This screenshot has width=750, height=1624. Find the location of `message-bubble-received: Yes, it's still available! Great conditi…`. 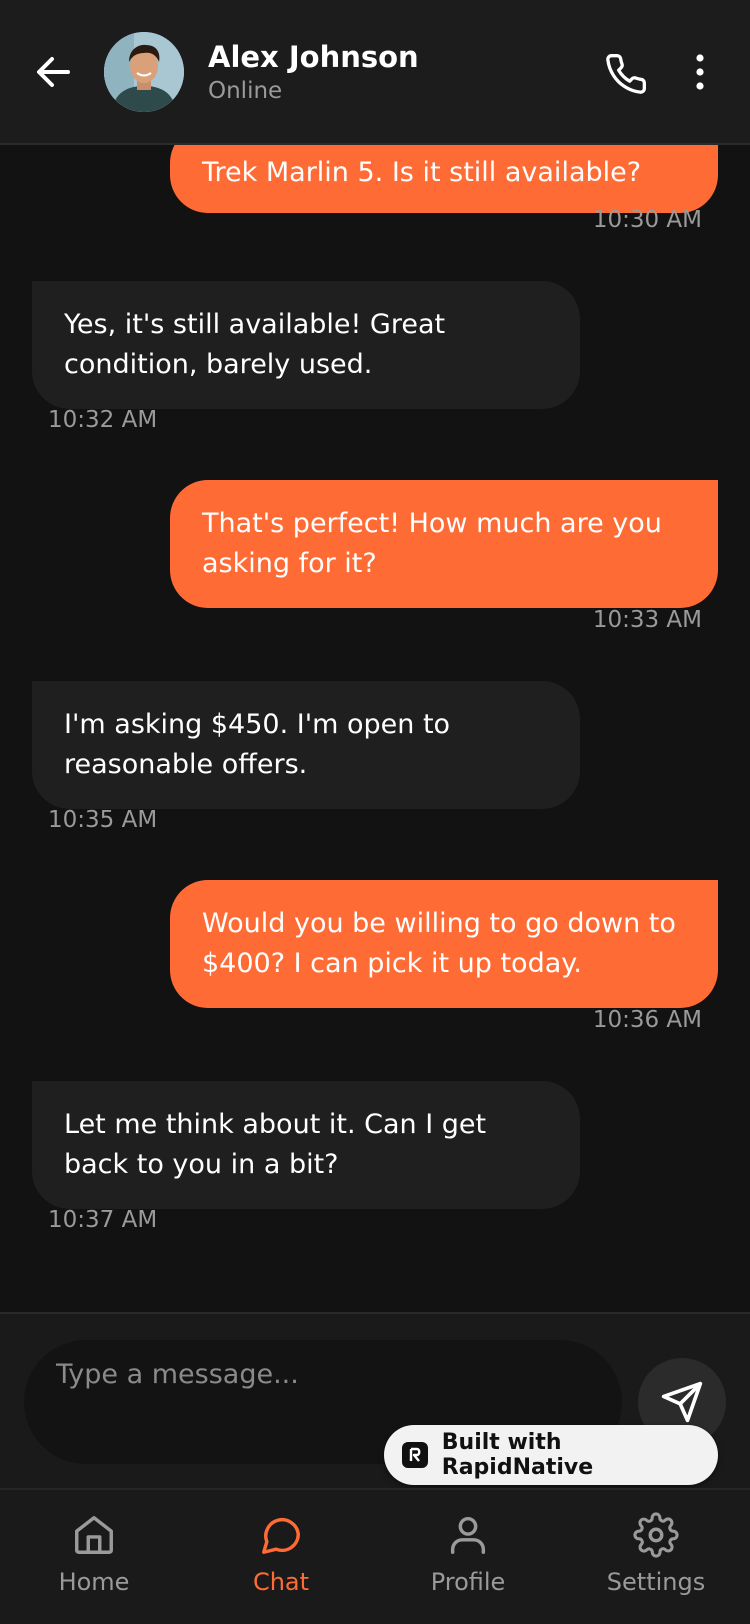

message-bubble-received: Yes, it's still available! Great conditi… is located at coordinates (306, 345).